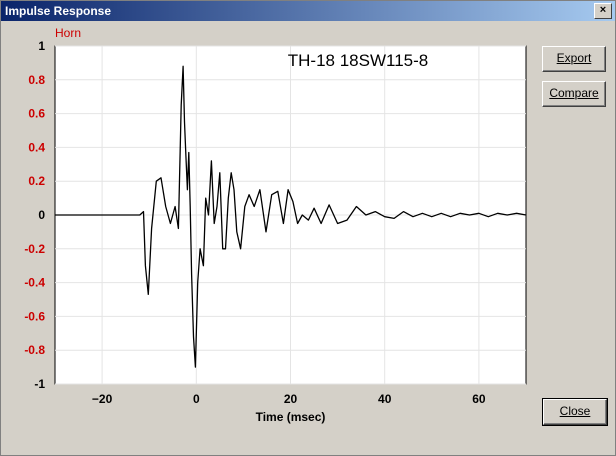 Image resolution: width=616 pixels, height=456 pixels. Describe the element at coordinates (575, 412) in the screenshot. I see `close-button: Close` at that location.